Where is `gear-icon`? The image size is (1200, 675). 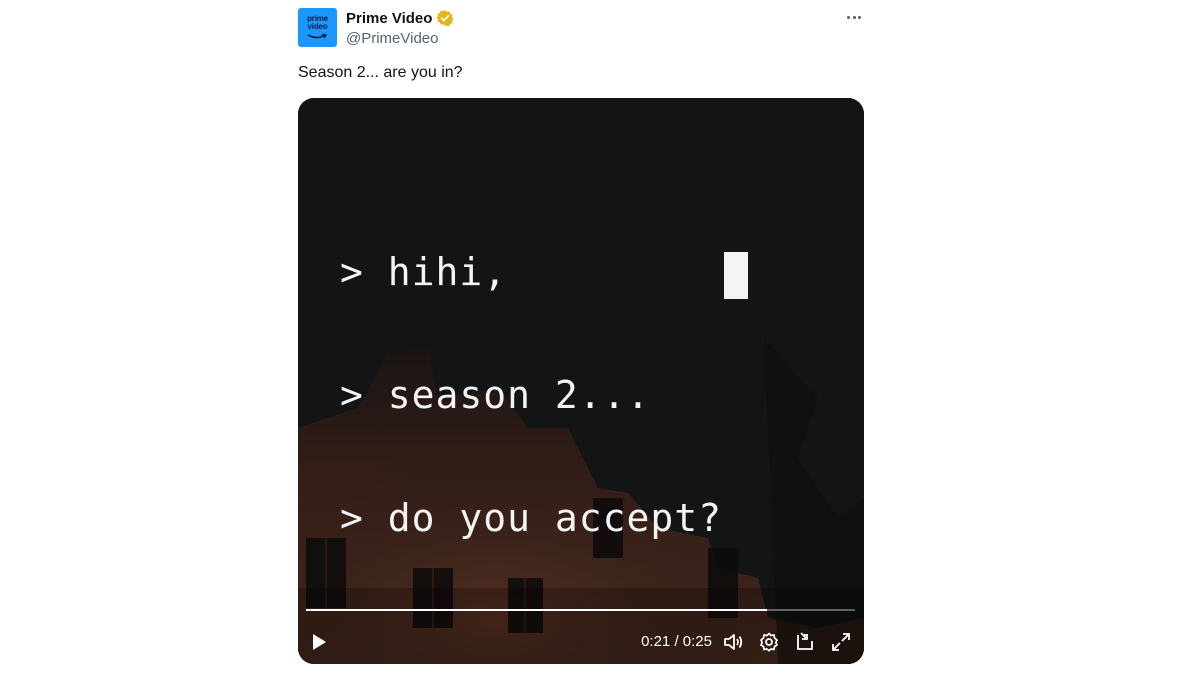
gear-icon is located at coordinates (769, 642).